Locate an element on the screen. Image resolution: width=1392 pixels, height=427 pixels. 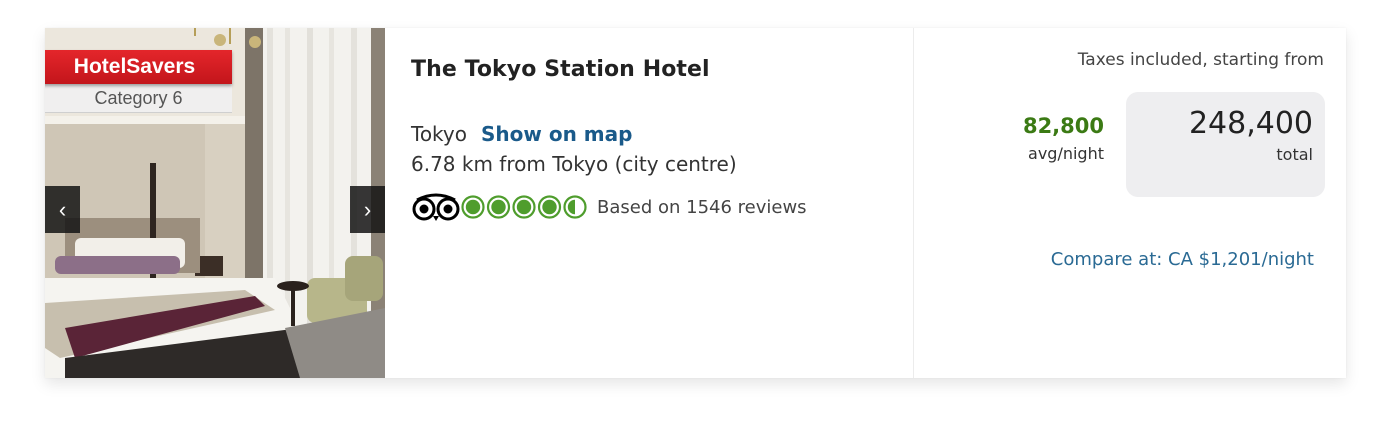
gallery-next-button: › is located at coordinates (367, 209).